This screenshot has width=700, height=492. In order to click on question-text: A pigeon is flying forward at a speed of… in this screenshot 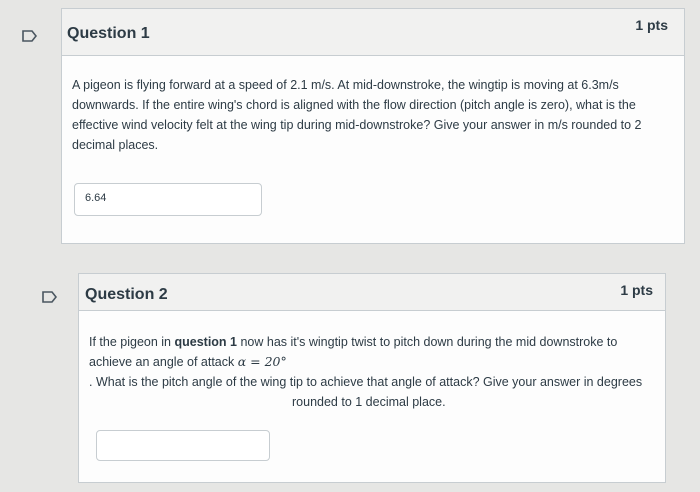, I will do `click(357, 115)`.